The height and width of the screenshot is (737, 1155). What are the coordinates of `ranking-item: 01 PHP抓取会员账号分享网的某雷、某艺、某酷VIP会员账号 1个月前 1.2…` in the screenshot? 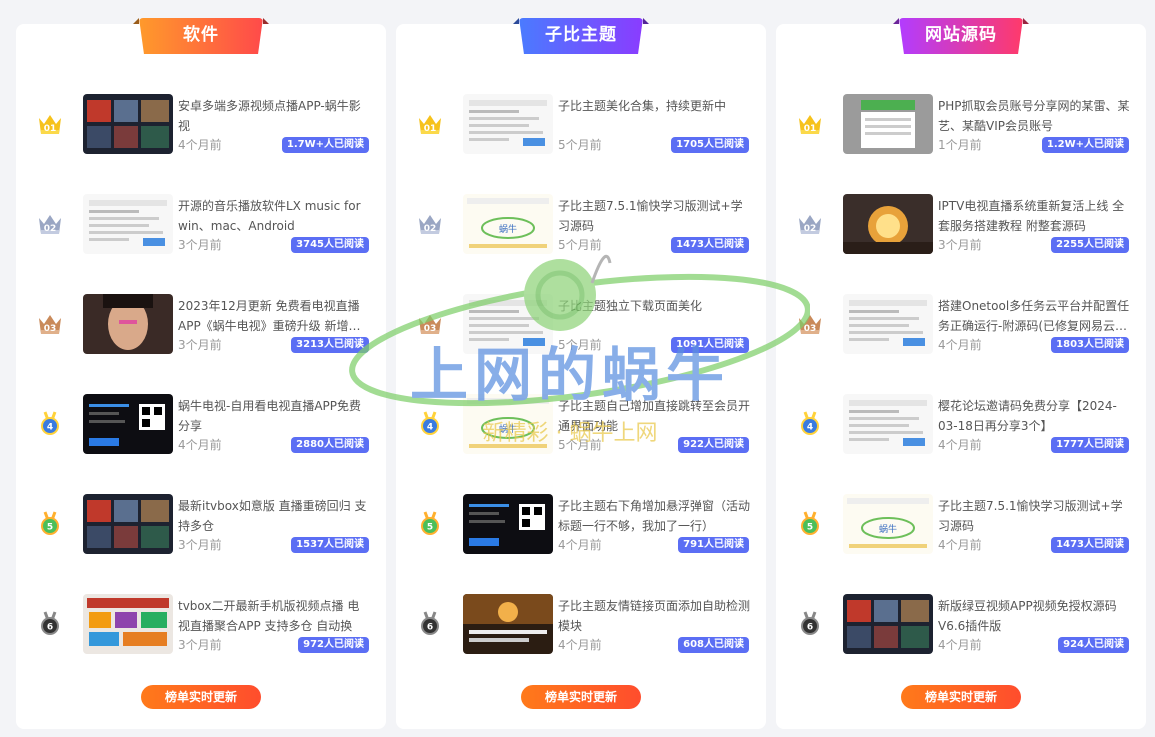 It's located at (961, 125).